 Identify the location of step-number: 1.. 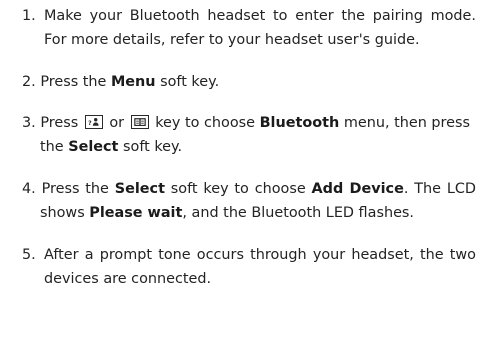
(29, 16).